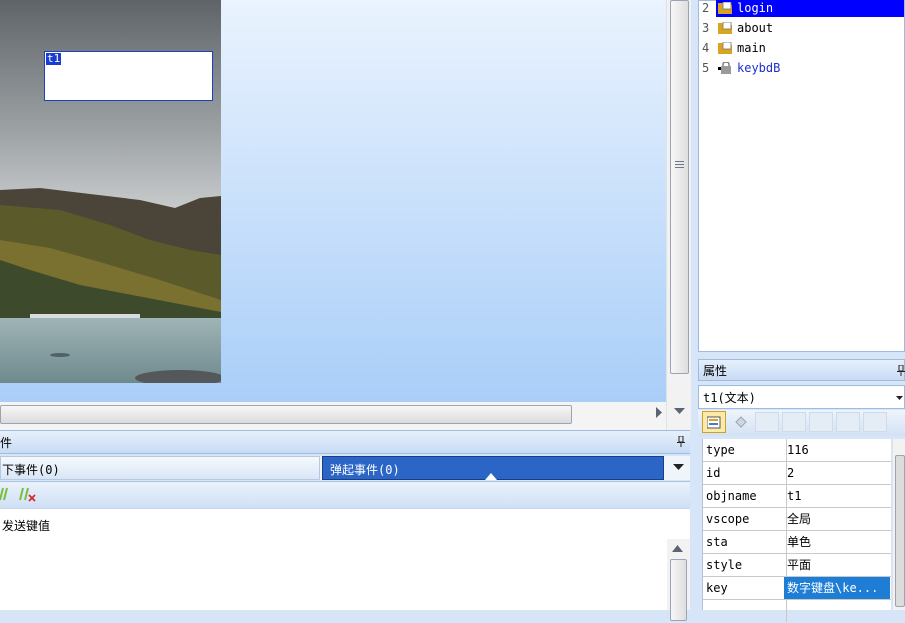 The width and height of the screenshot is (905, 623). I want to click on properties-panel-header: 属性, so click(801, 370).